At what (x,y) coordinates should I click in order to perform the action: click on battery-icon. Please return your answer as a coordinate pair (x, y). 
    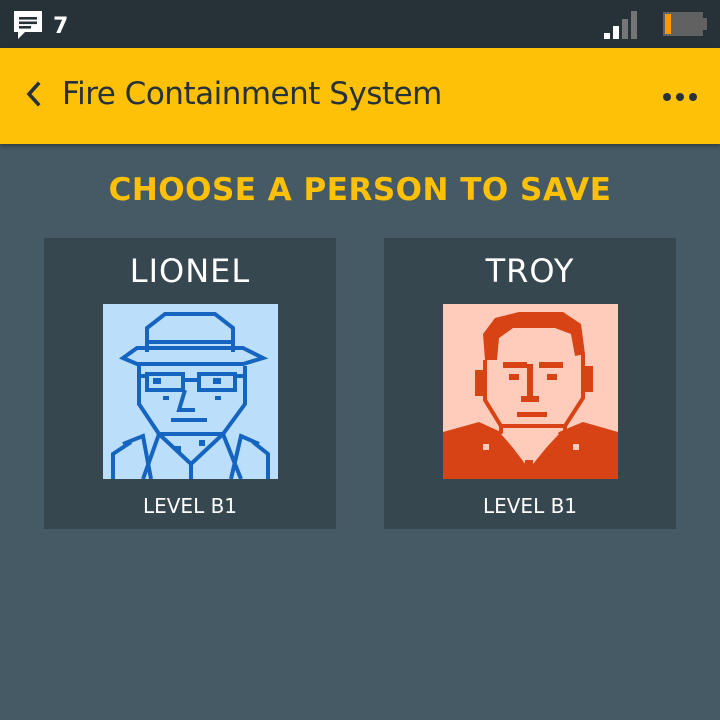
    Looking at the image, I should click on (685, 26).